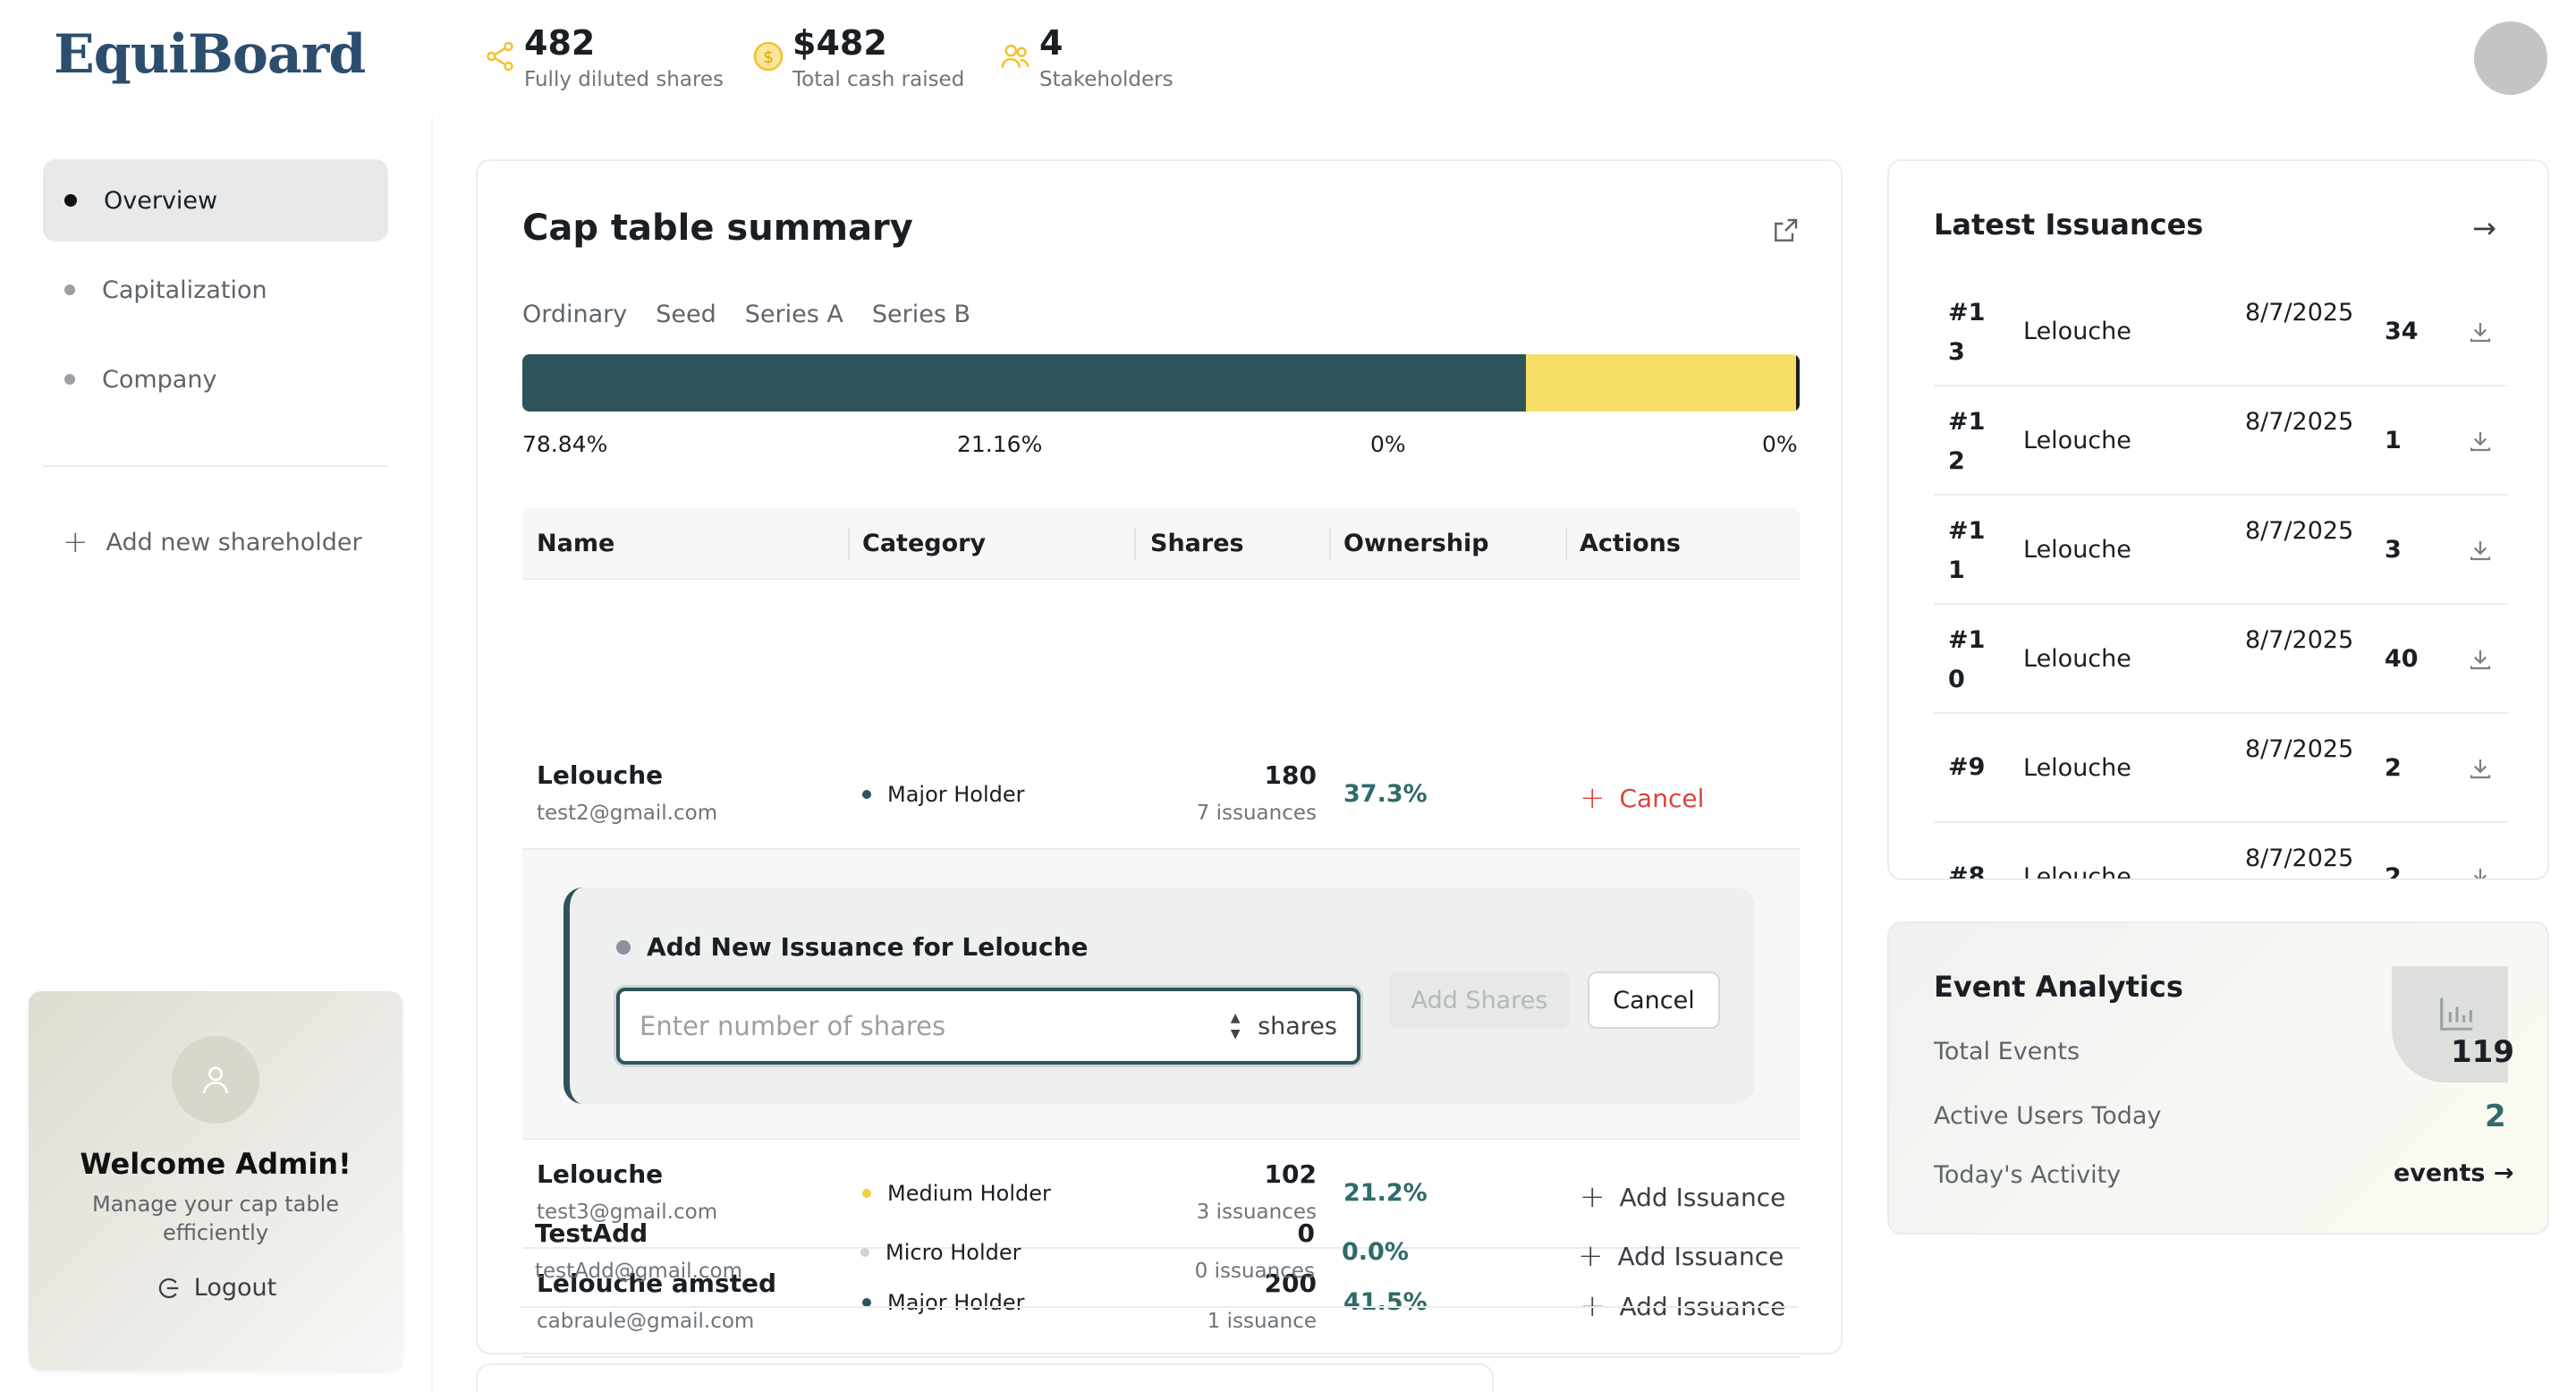 The height and width of the screenshot is (1392, 2576). I want to click on sidebar-item-overview: Overview, so click(215, 200).